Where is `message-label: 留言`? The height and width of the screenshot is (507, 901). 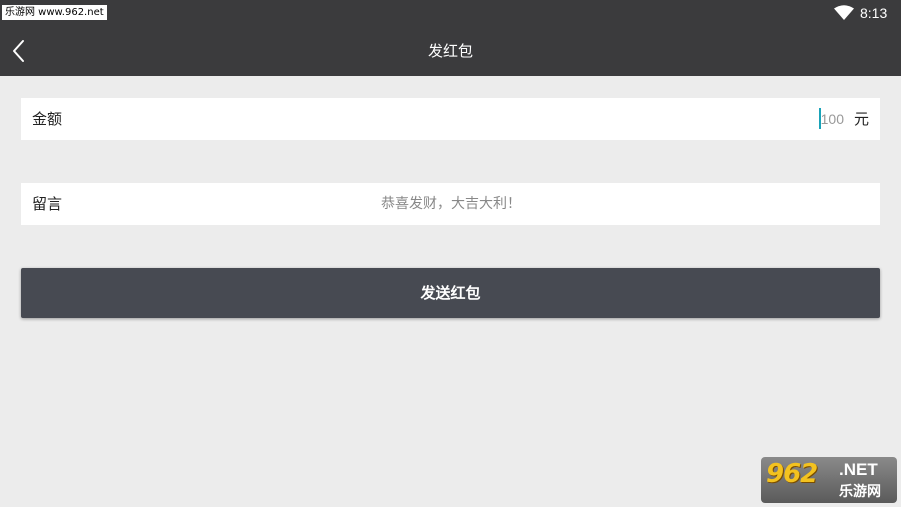 message-label: 留言 is located at coordinates (47, 204).